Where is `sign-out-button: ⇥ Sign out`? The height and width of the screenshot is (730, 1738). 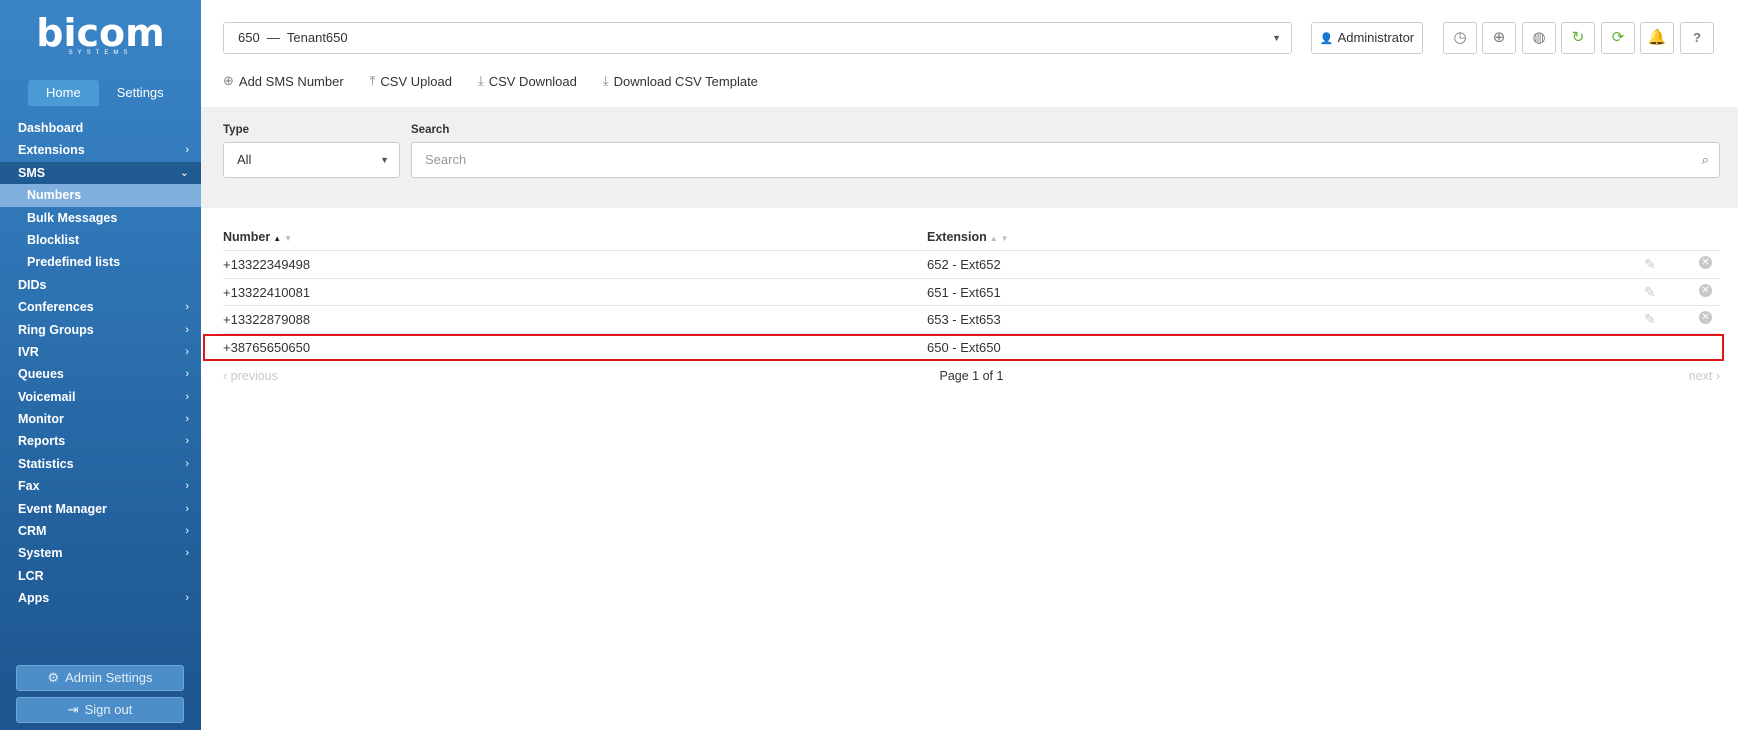 sign-out-button: ⇥ Sign out is located at coordinates (100, 710).